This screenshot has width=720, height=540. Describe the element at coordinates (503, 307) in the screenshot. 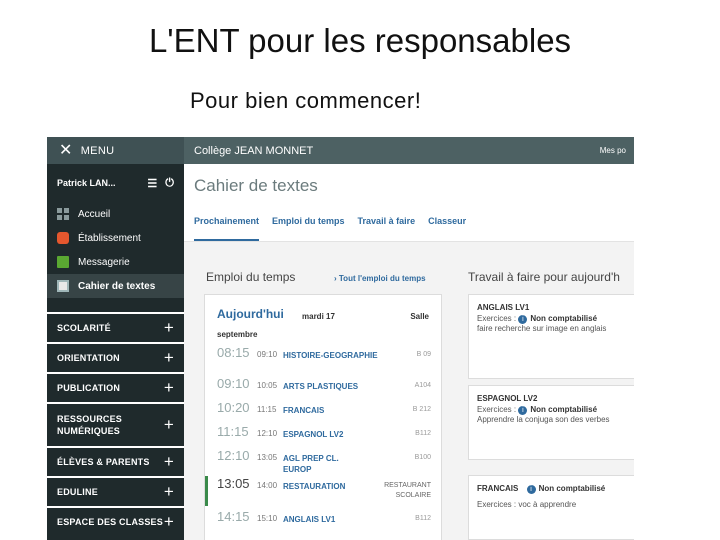

I see `task-subject: ANGLAIS LV1` at that location.